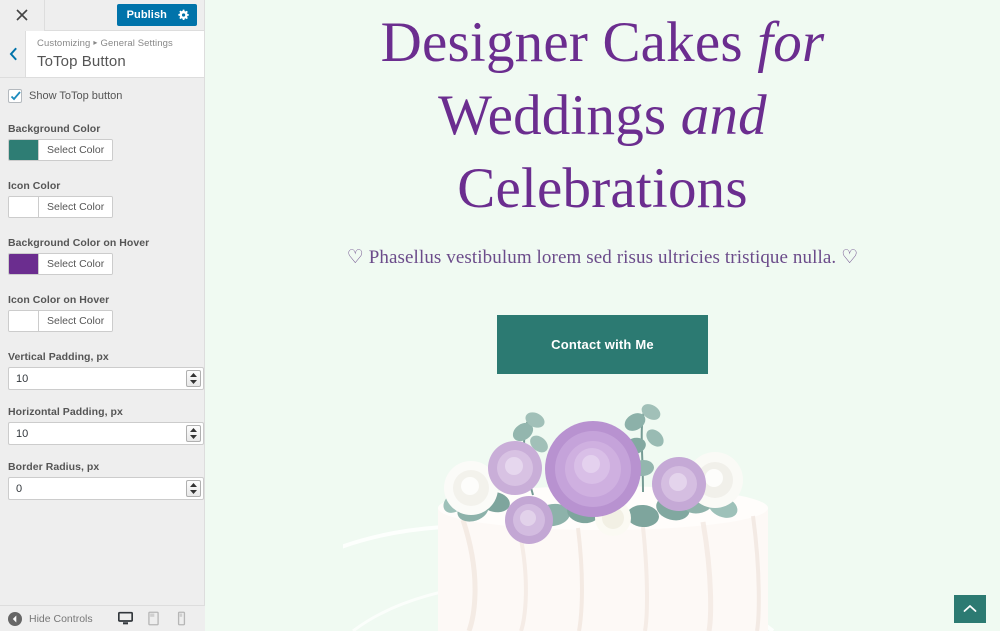  What do you see at coordinates (15, 618) in the screenshot?
I see `collapse-icon` at bounding box center [15, 618].